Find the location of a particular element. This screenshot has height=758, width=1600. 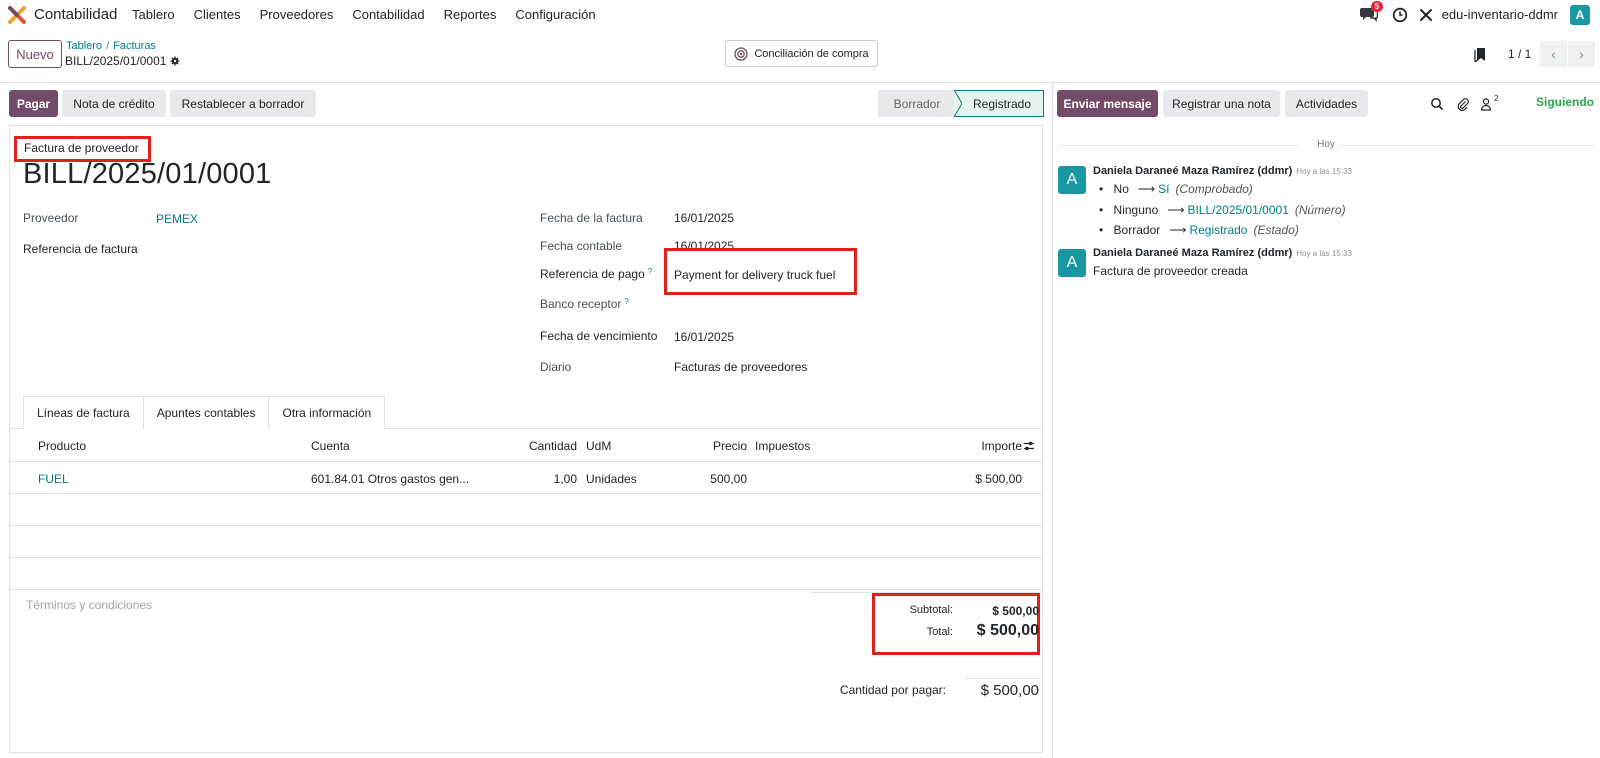

credit-note-button: Nota de crédito is located at coordinates (114, 103).